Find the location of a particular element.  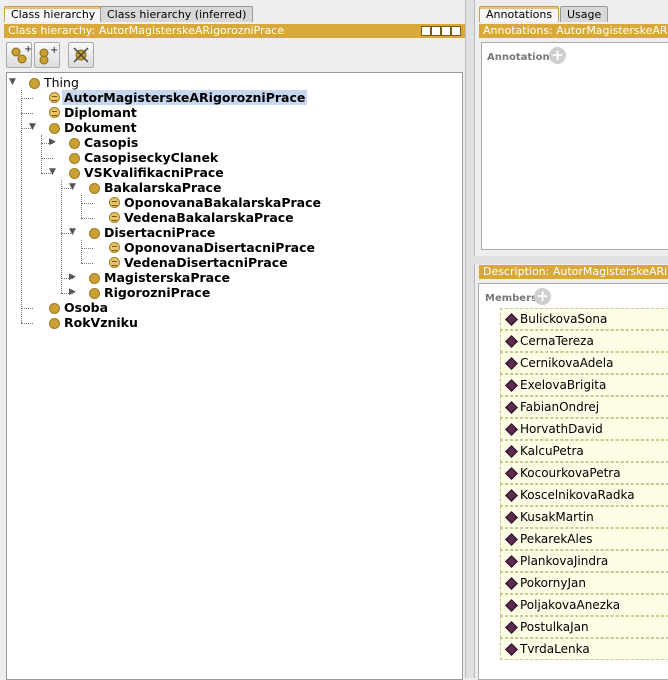

tree-node: OponovanaBakalarskaPrace is located at coordinates (232, 202).